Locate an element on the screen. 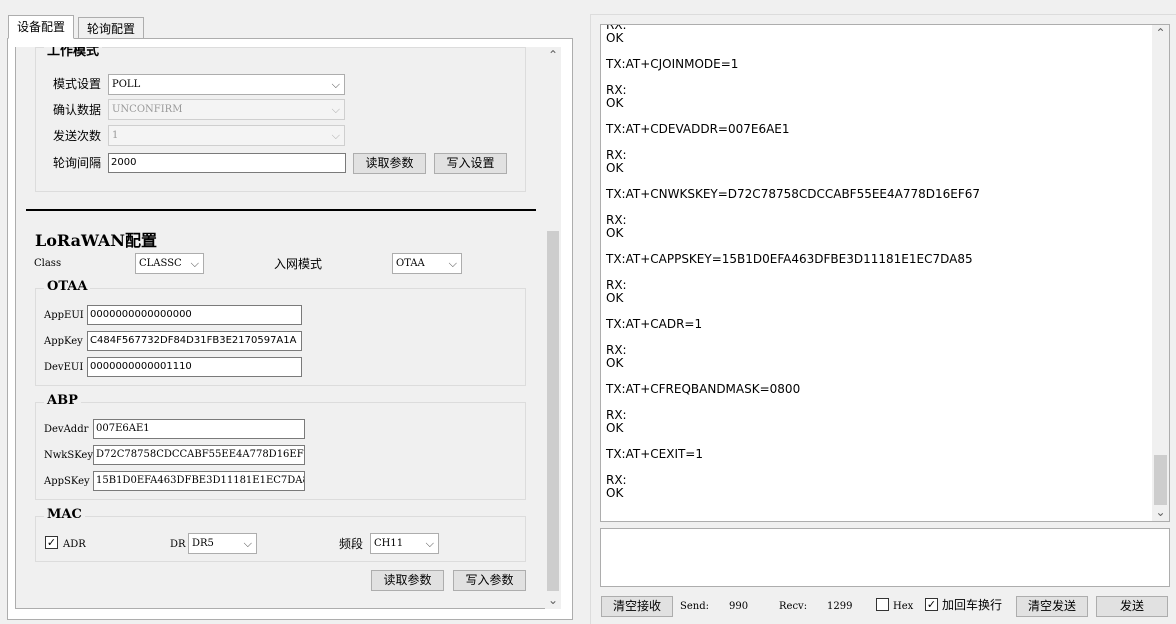  join-mode-select: OTAA ⌵ is located at coordinates (427, 263).